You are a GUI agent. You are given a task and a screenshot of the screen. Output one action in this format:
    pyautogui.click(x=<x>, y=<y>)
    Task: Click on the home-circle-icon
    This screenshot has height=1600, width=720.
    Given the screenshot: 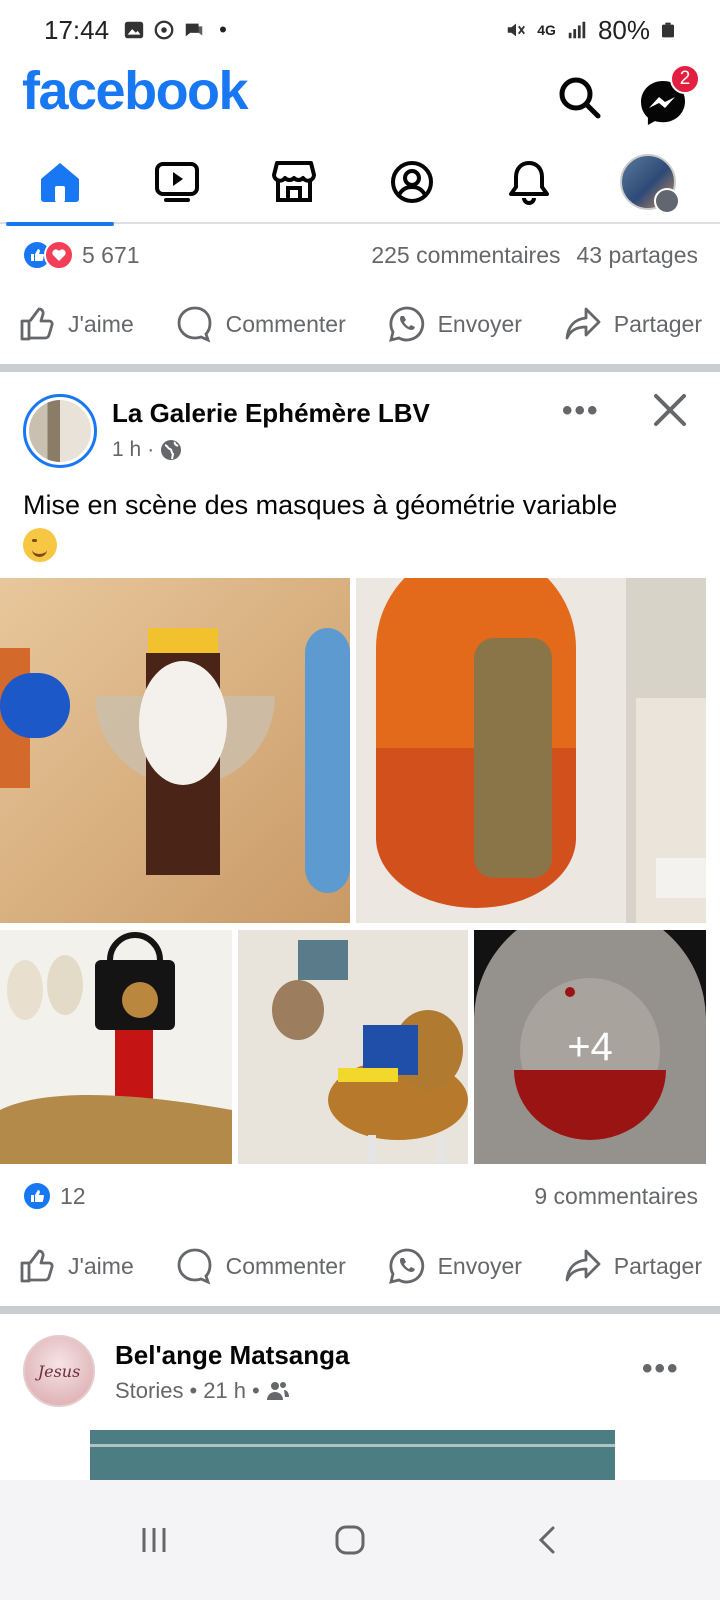 What is the action you would take?
    pyautogui.click(x=350, y=1540)
    